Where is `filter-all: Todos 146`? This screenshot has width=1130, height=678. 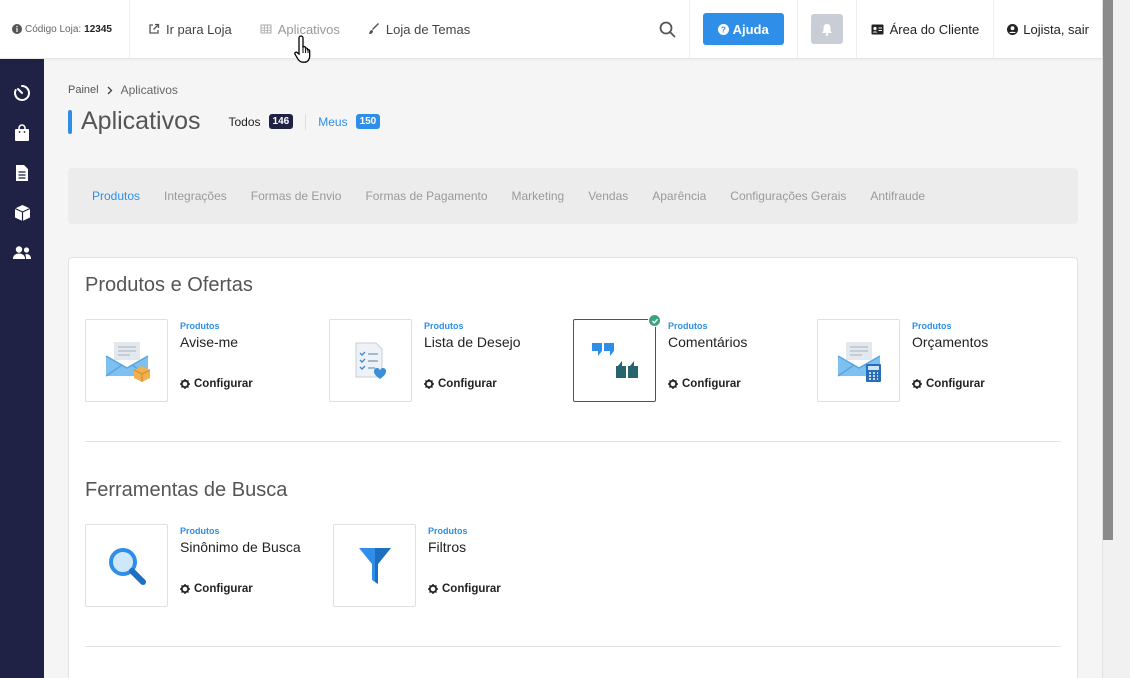
filter-all: Todos 146 is located at coordinates (261, 121).